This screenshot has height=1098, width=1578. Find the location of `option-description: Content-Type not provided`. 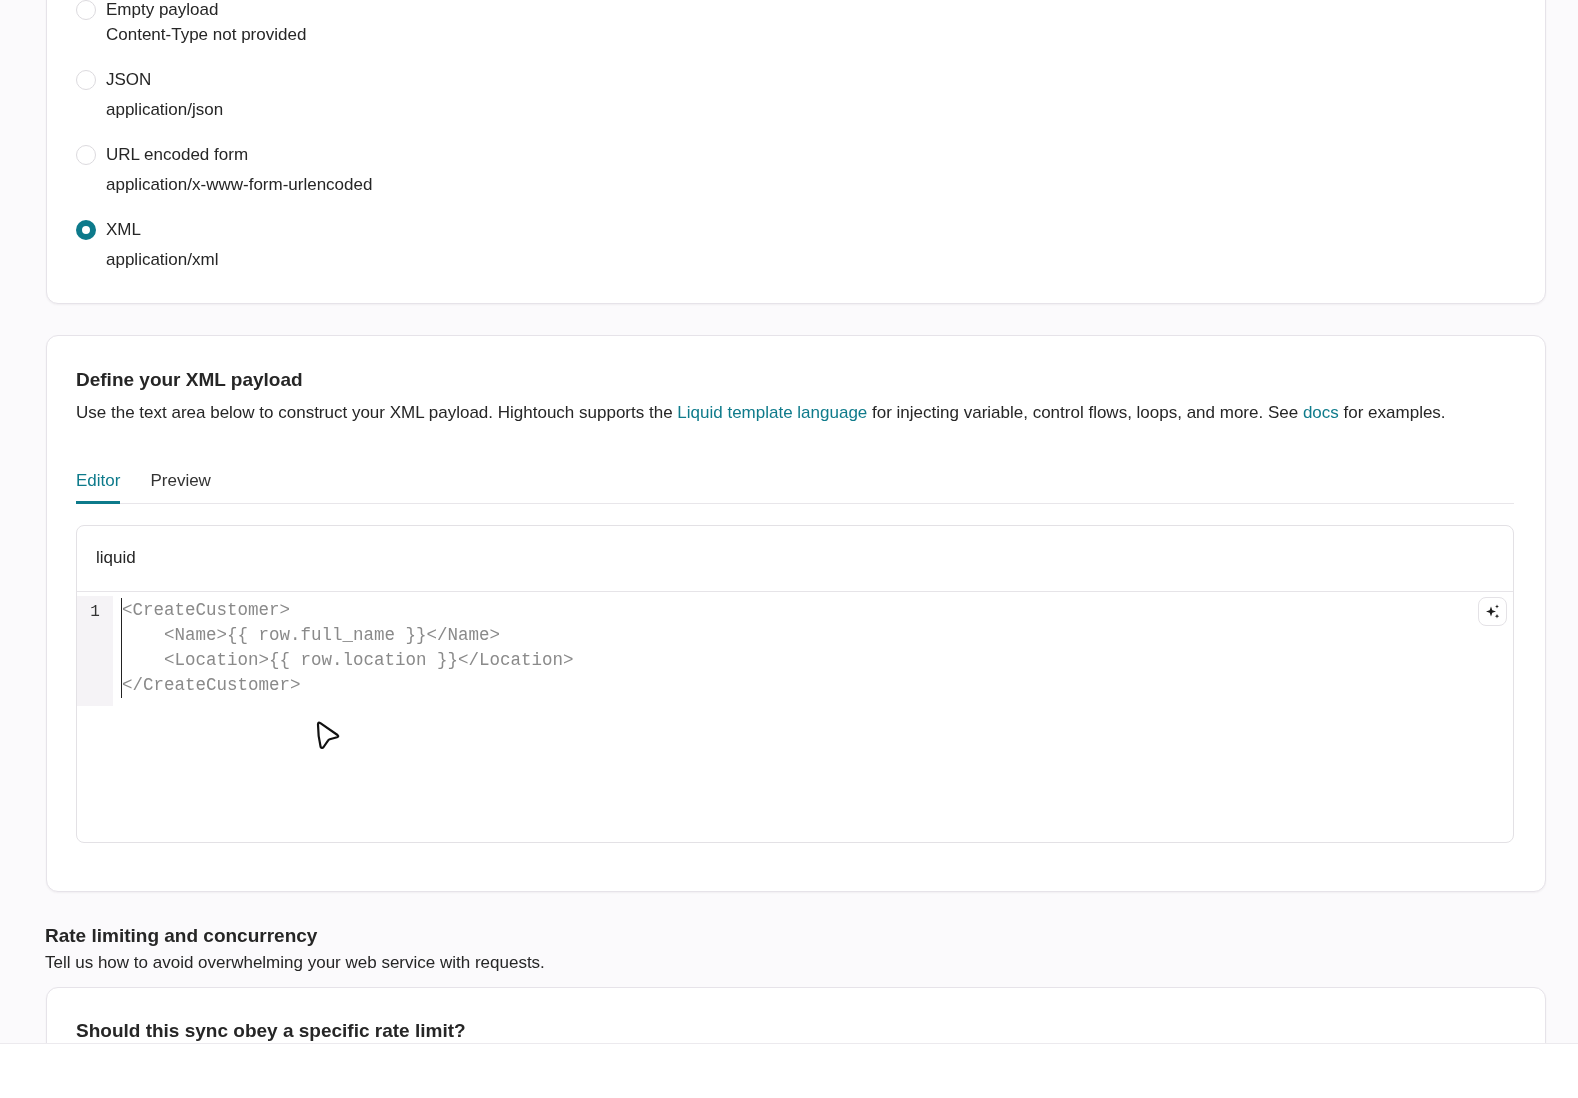

option-description: Content-Type not provided is located at coordinates (207, 35).